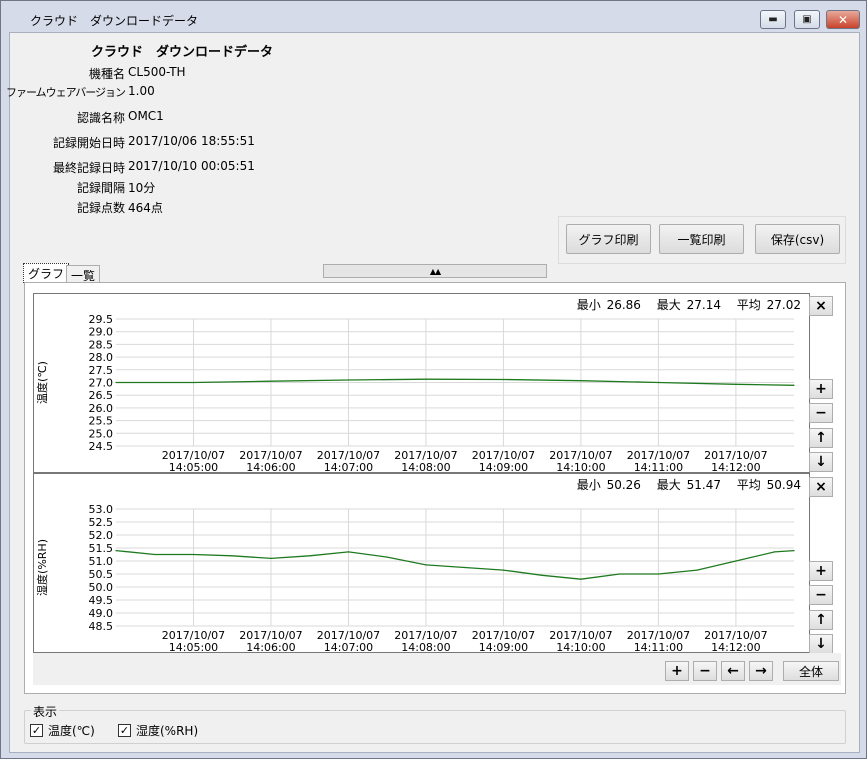 This screenshot has width=867, height=759. I want to click on series-line, so click(455, 564).